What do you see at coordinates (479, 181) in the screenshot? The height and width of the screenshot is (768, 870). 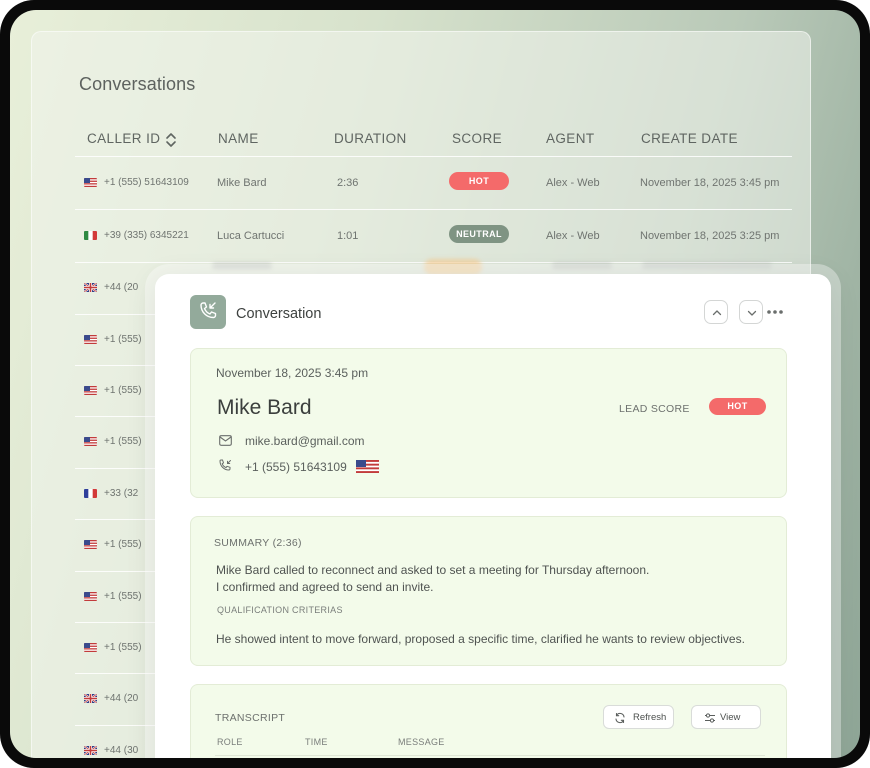 I see `hot-badge: HOT` at bounding box center [479, 181].